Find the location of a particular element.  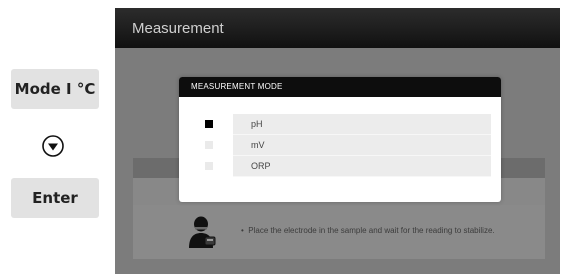

enter-button: Enter is located at coordinates (55, 198).